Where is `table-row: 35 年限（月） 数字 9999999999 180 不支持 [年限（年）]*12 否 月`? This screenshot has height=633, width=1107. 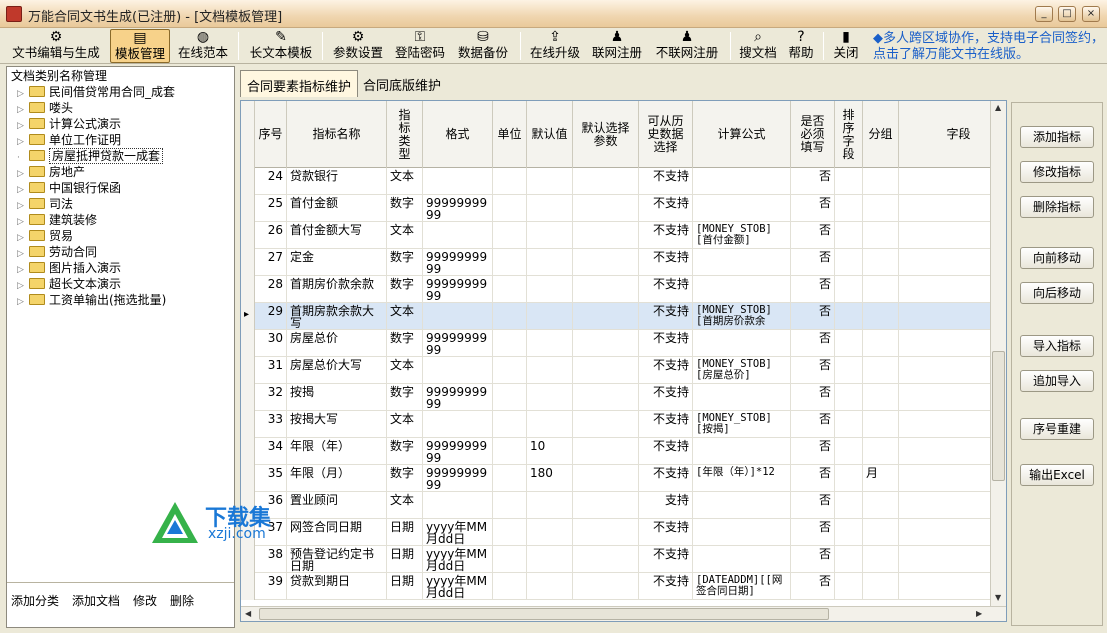
table-row: 35 年限（月） 数字 9999999999 180 不支持 [年限（年）]*12 否 月 is located at coordinates (630, 478).